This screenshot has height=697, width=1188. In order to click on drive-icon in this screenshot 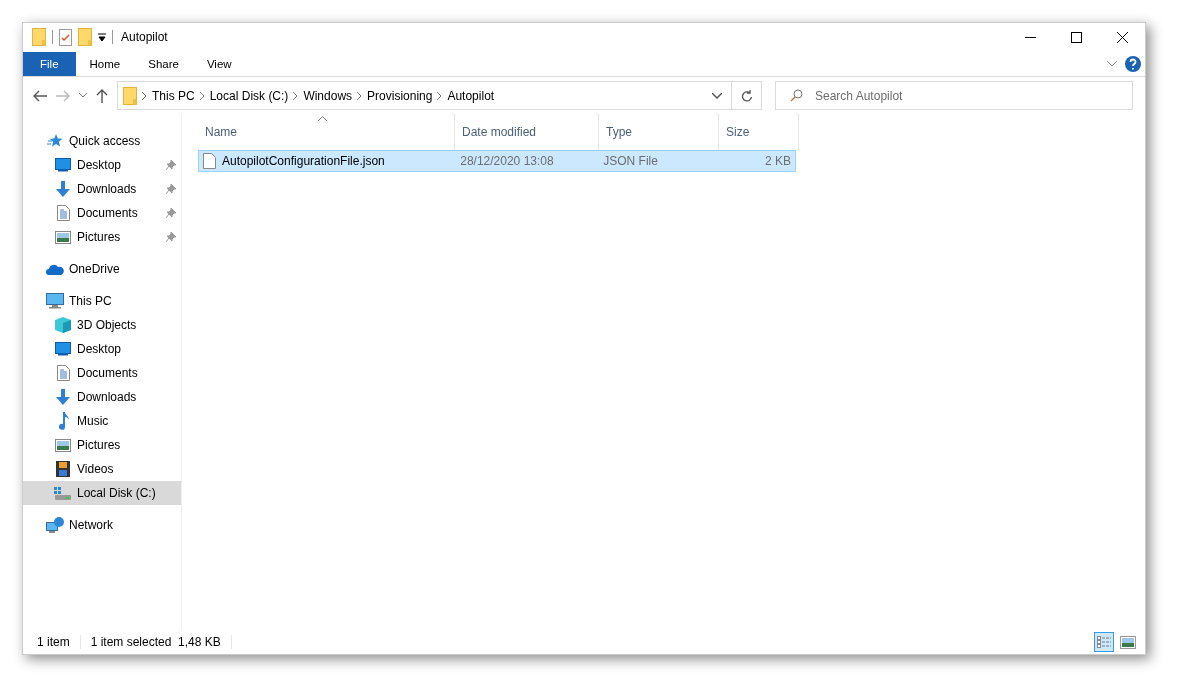, I will do `click(63, 493)`.